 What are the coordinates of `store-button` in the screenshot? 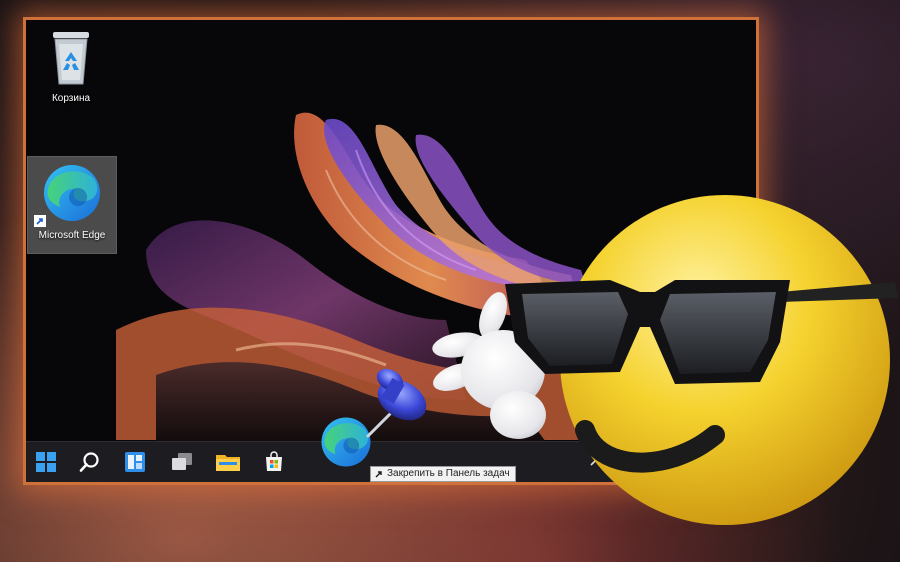 It's located at (274, 462).